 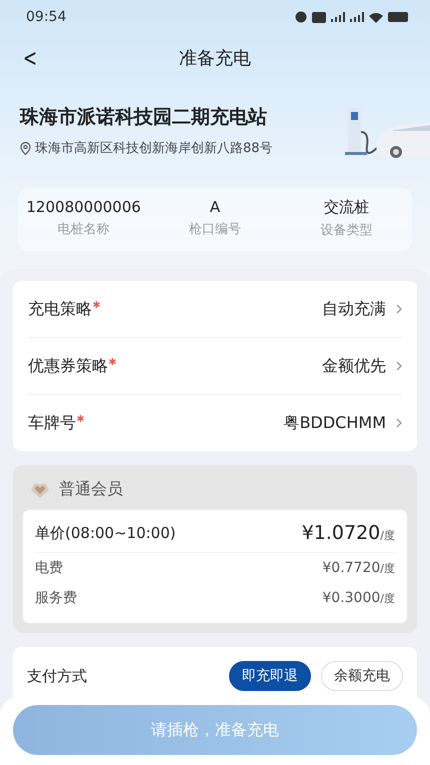 I want to click on battery-icon, so click(x=398, y=17).